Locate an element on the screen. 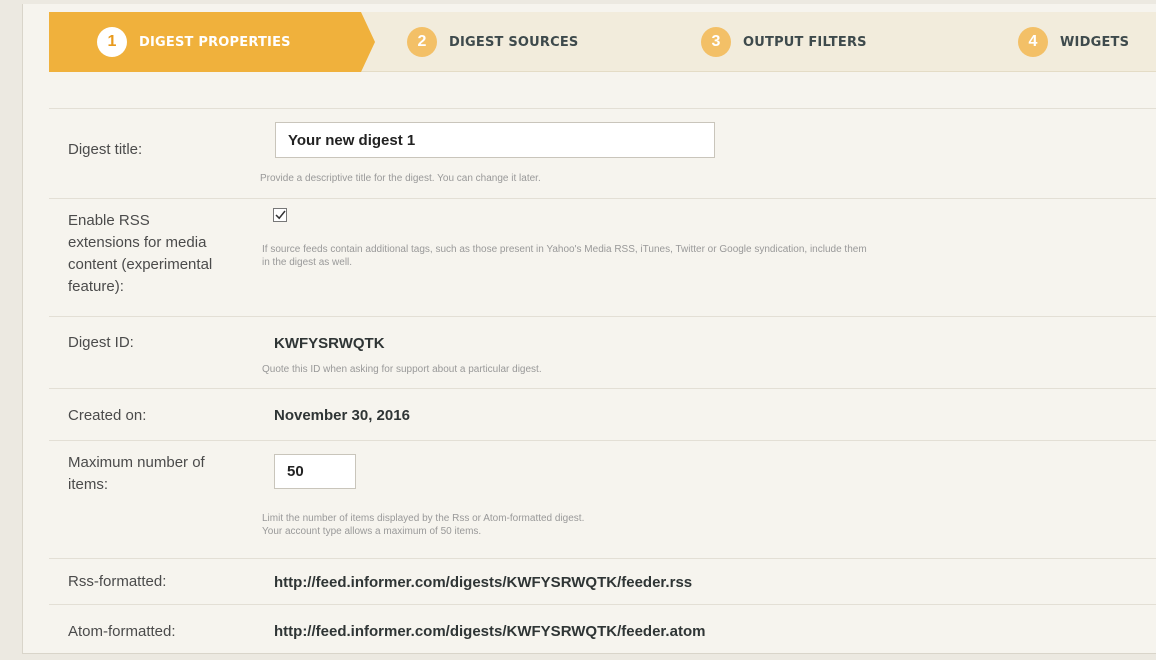 Image resolution: width=1156 pixels, height=660 pixels. rss-extensions-label-line: Enable RSS is located at coordinates (109, 220).